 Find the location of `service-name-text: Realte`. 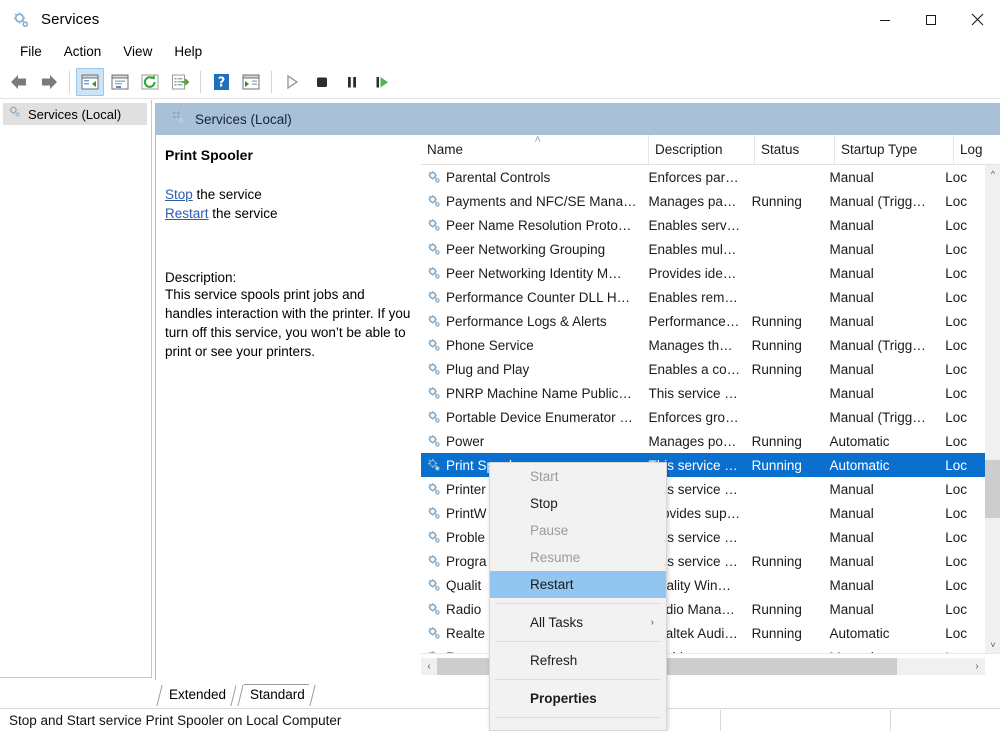

service-name-text: Realte is located at coordinates (466, 633).